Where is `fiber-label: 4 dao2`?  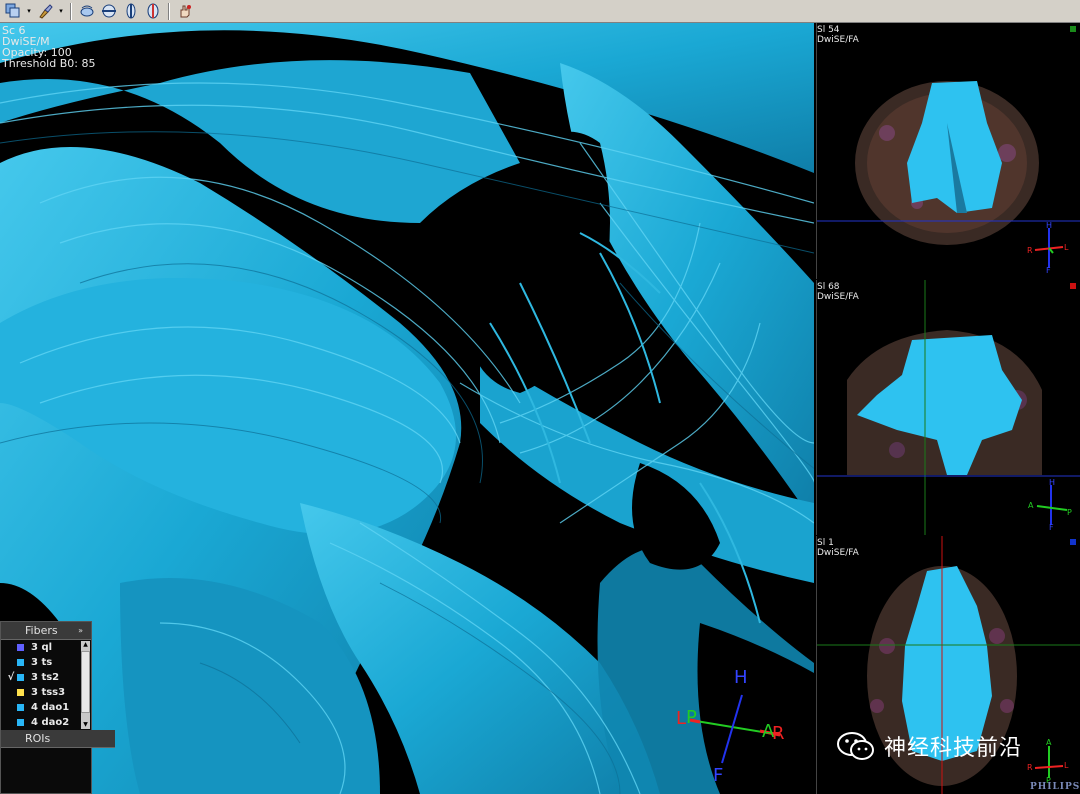
fiber-label: 4 dao2 is located at coordinates (50, 722).